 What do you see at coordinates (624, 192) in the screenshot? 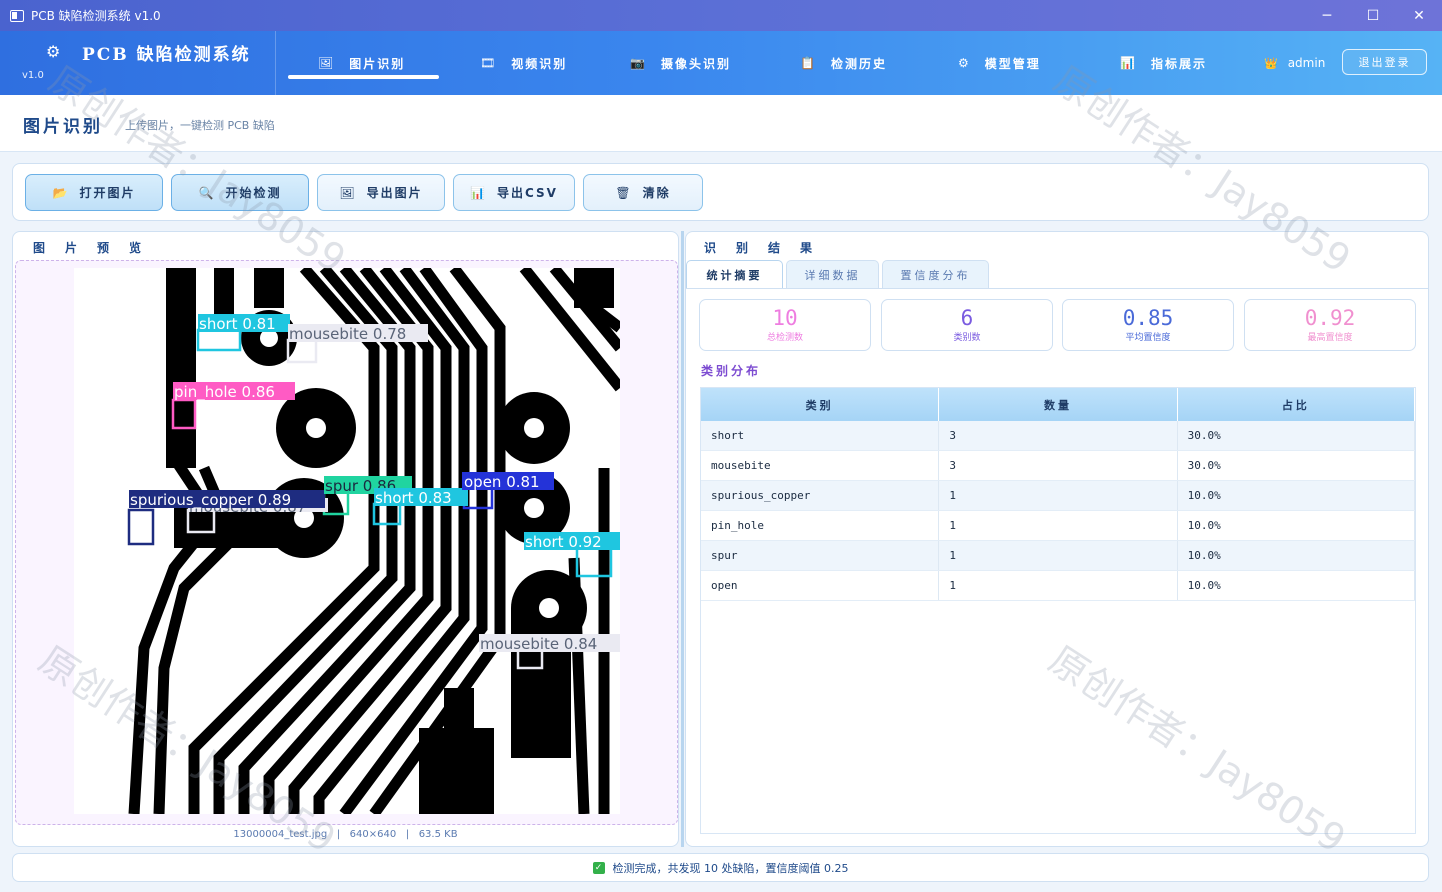
I see `trash-icon: 🗑` at bounding box center [624, 192].